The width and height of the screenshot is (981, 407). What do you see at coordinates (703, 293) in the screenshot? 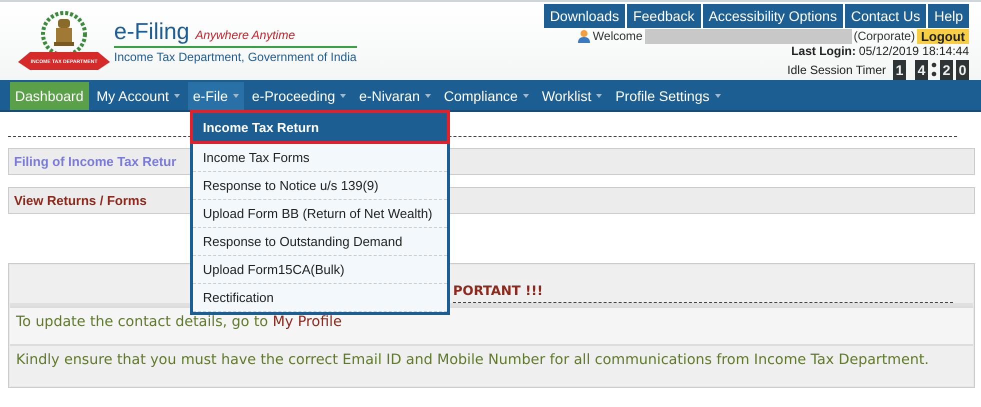
I see `notice-heading: PORTANT !!!` at bounding box center [703, 293].